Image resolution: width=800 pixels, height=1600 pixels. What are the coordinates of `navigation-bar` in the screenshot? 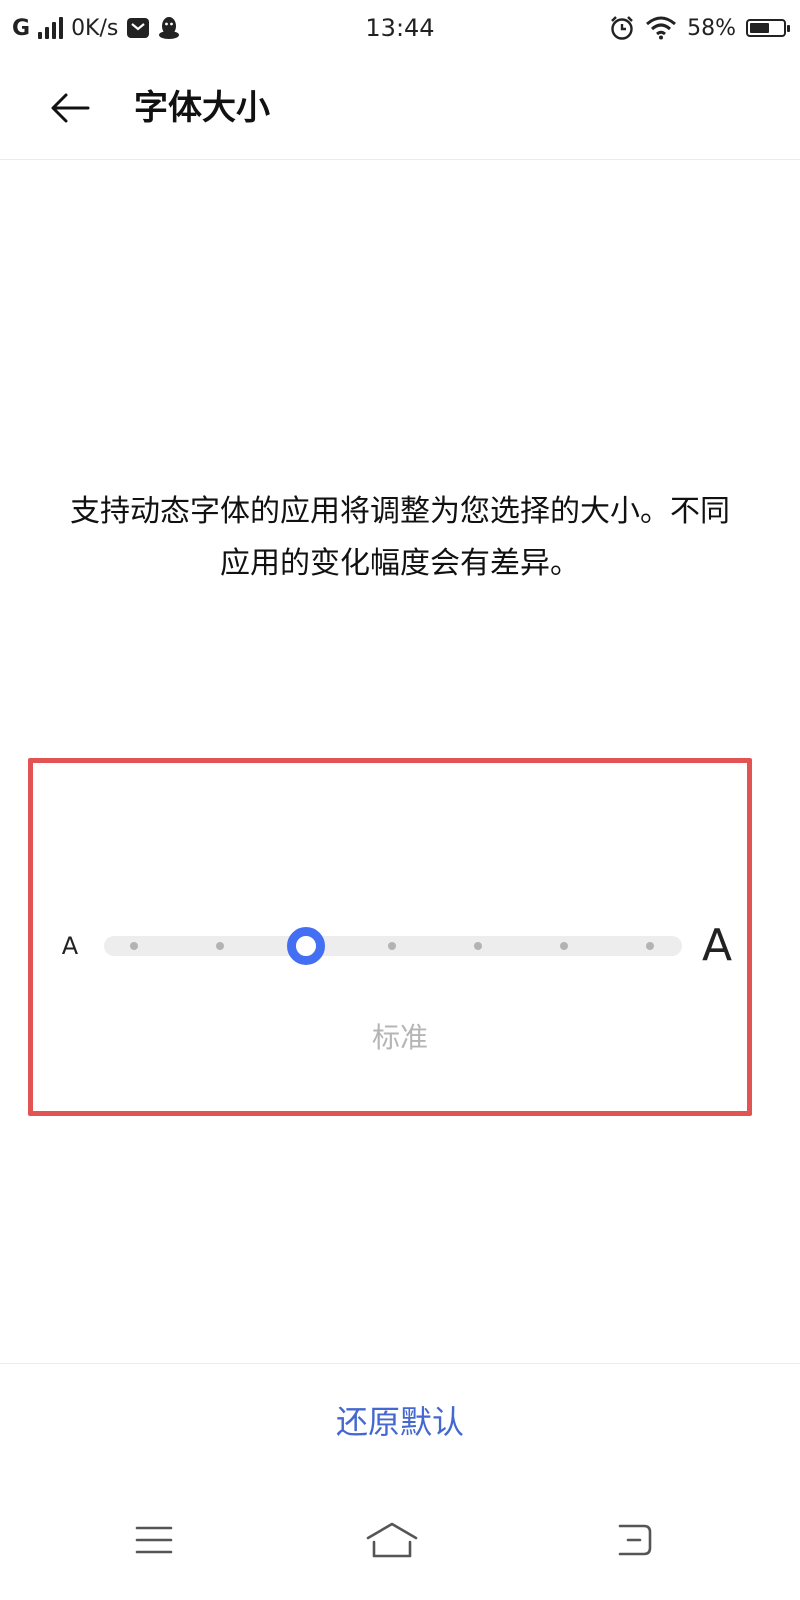 It's located at (400, 1540).